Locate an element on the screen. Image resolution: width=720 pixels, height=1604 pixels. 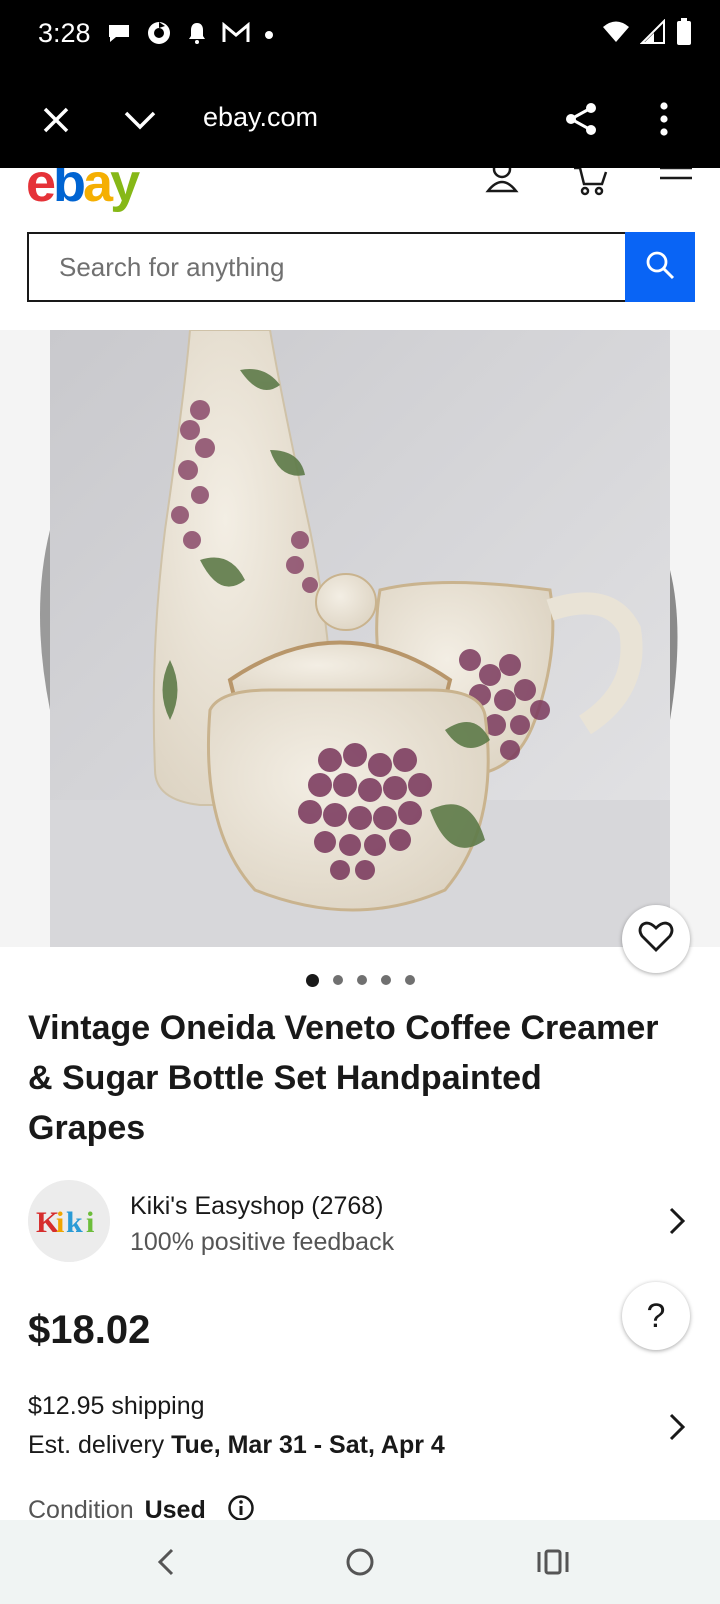
status-bar: 3:28 is located at coordinates (360, 35).